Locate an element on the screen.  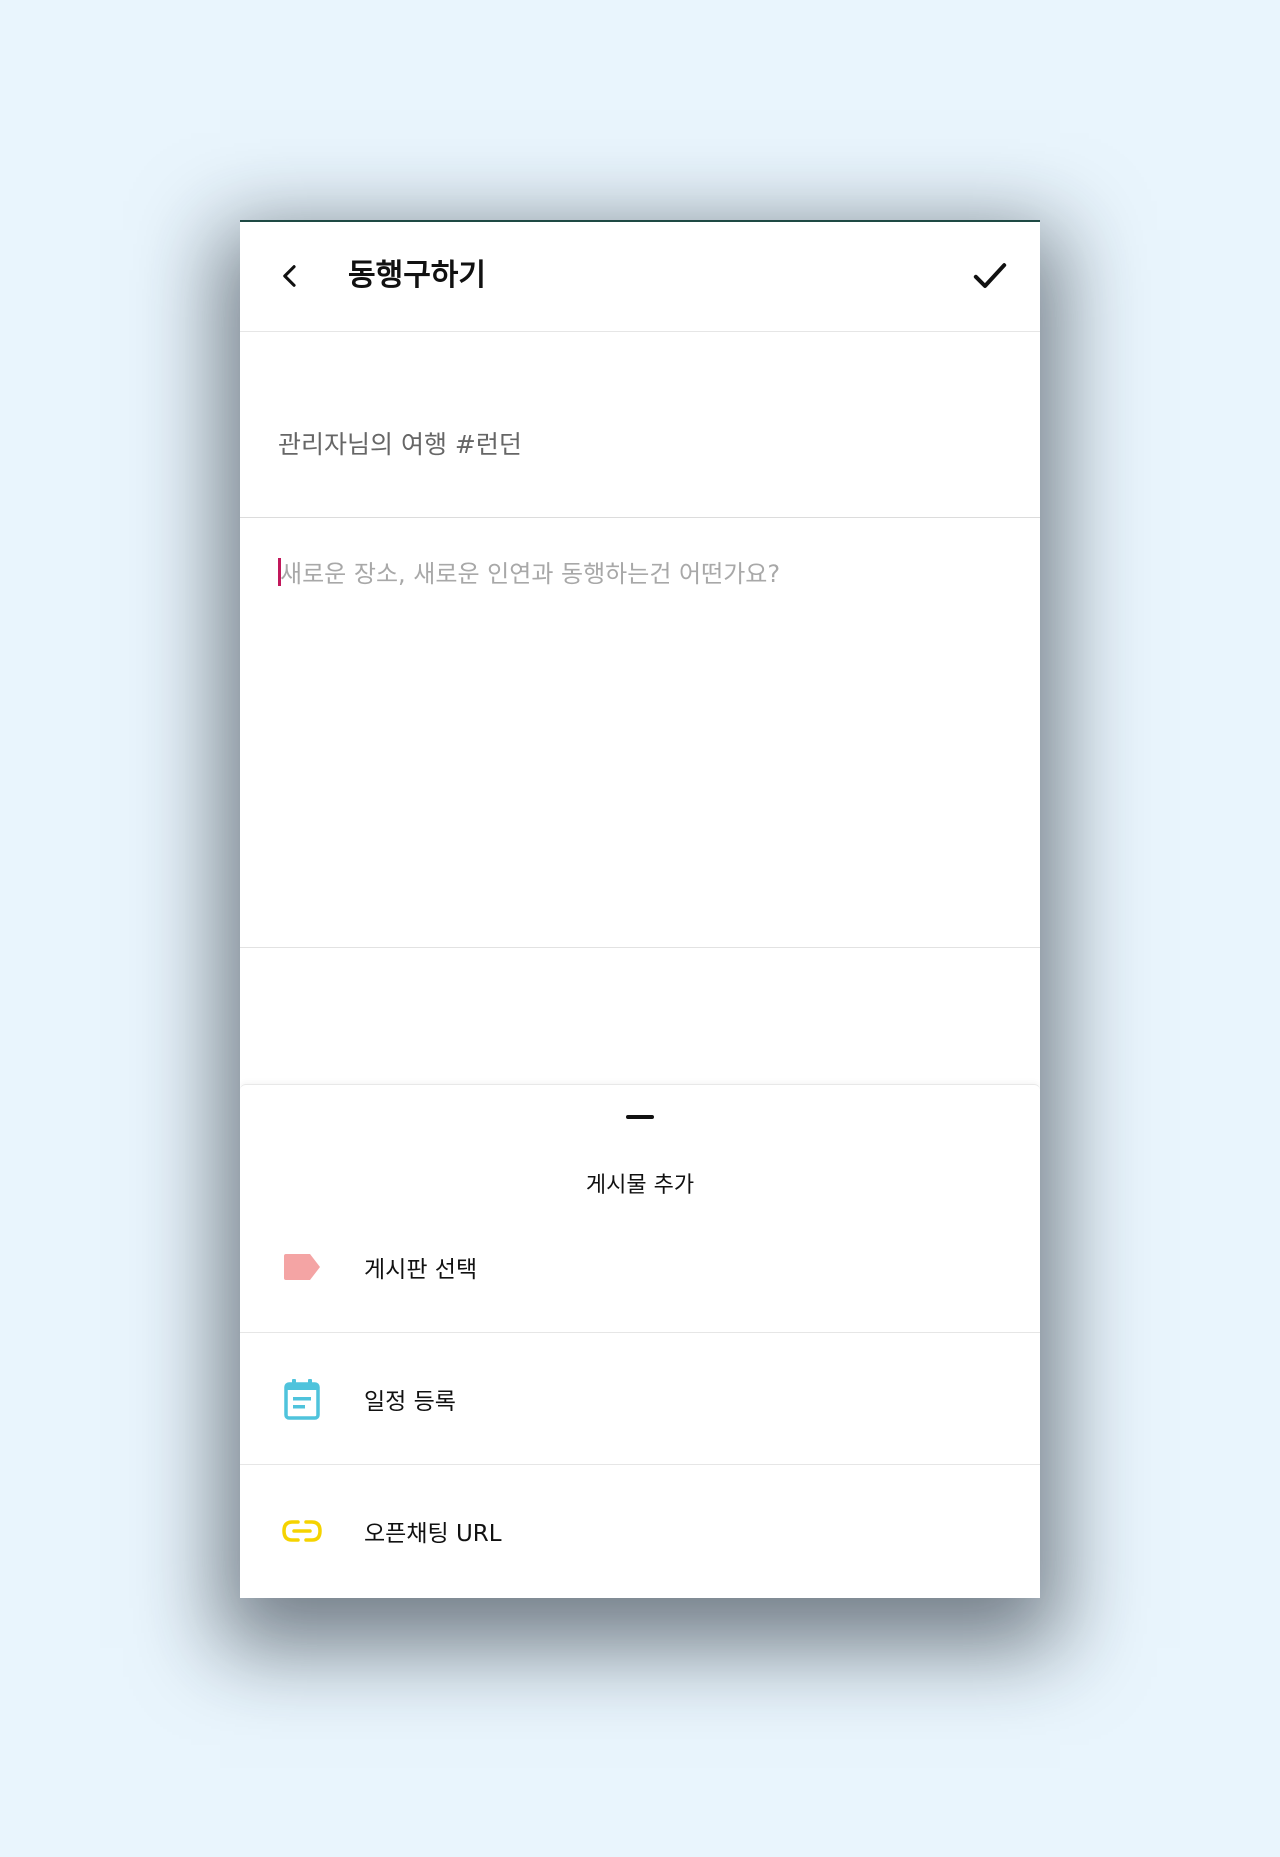
back-button is located at coordinates (290, 276).